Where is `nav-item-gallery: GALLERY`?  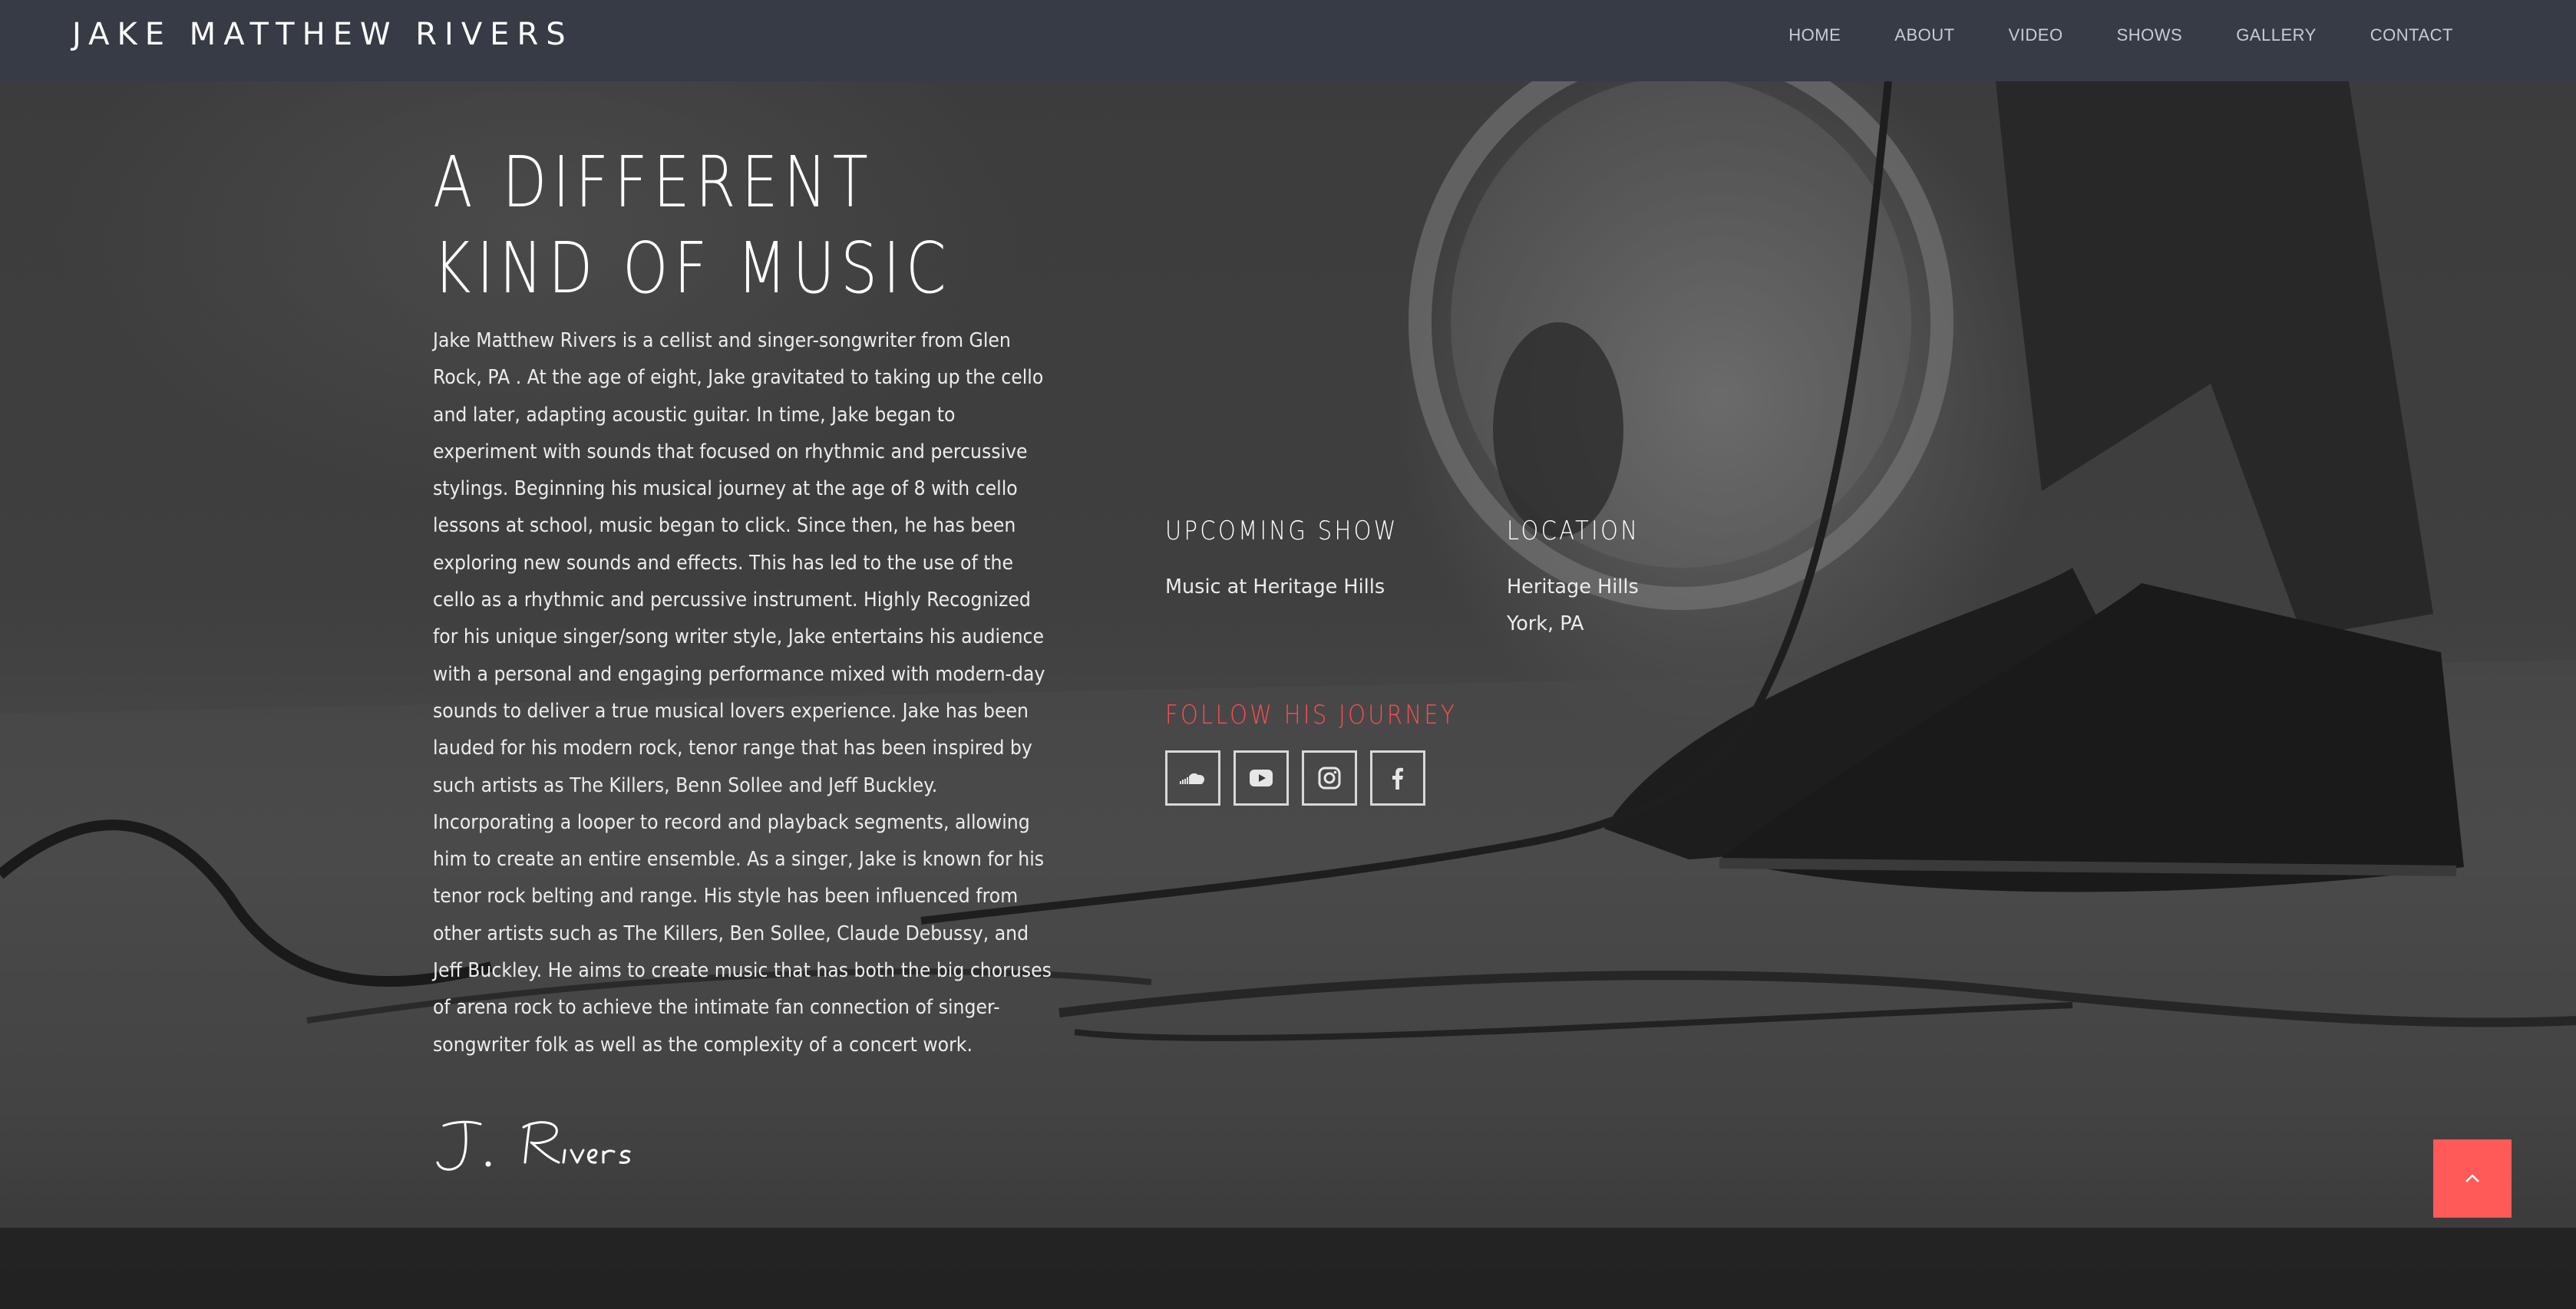
nav-item-gallery: GALLERY is located at coordinates (2276, 35).